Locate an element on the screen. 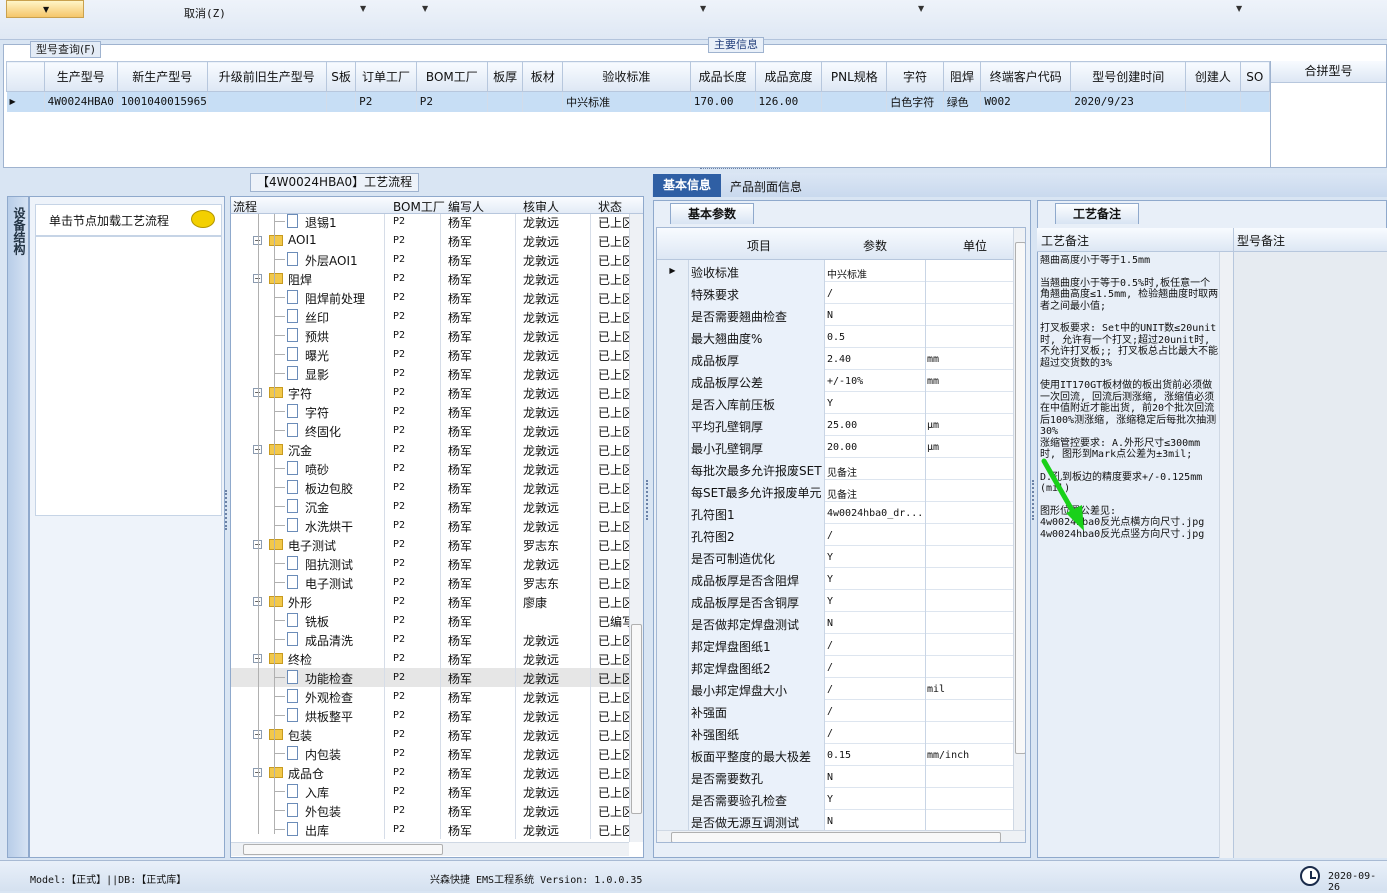 Image resolution: width=1387 pixels, height=893 pixels. tree-node: 外层AOI1 P2 杨军 龙敦远 已上区 is located at coordinates (430, 259).